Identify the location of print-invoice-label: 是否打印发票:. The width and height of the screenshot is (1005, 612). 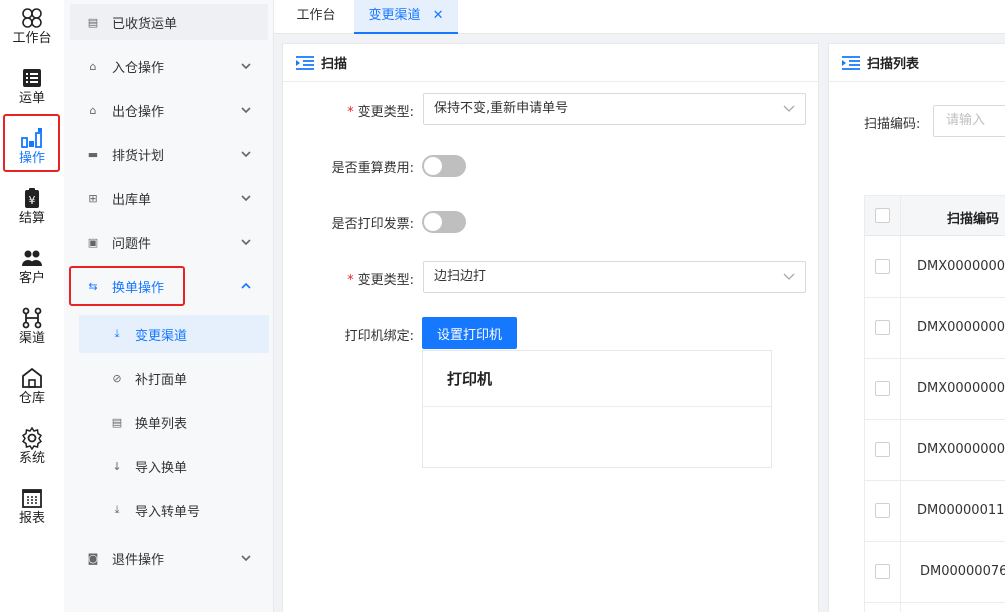
(372, 224).